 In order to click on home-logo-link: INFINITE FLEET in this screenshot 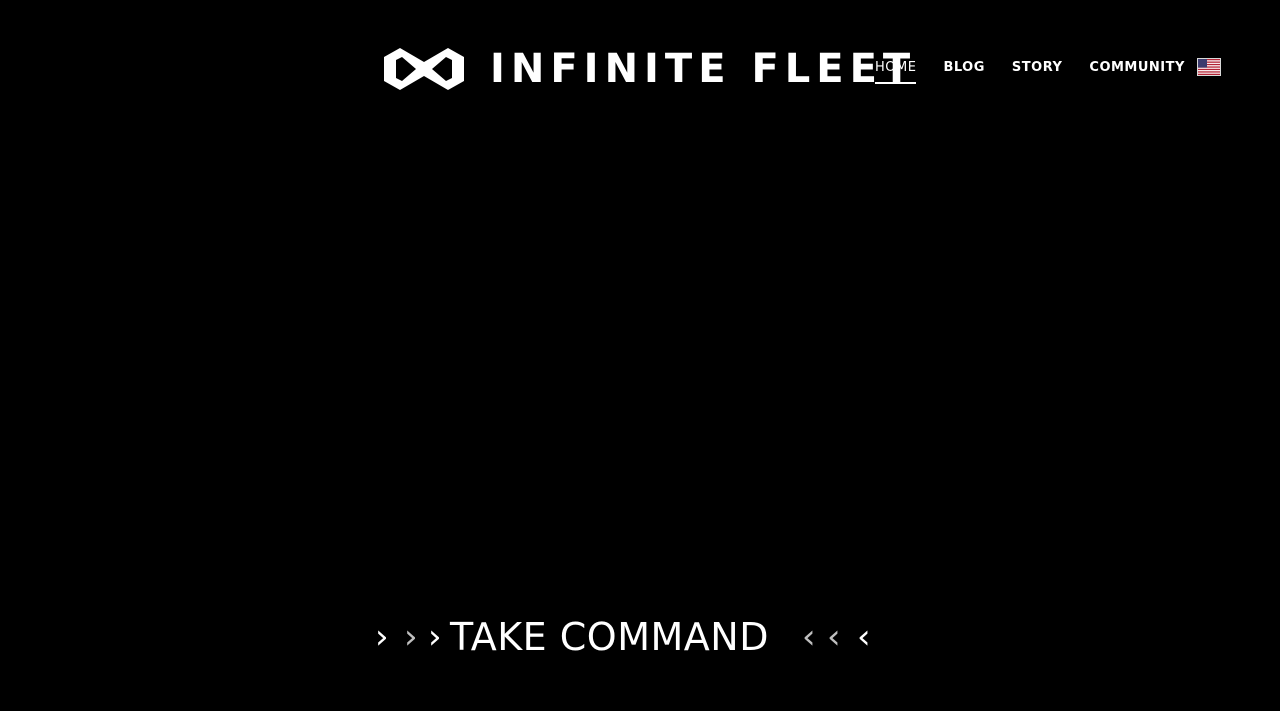, I will do `click(649, 69)`.